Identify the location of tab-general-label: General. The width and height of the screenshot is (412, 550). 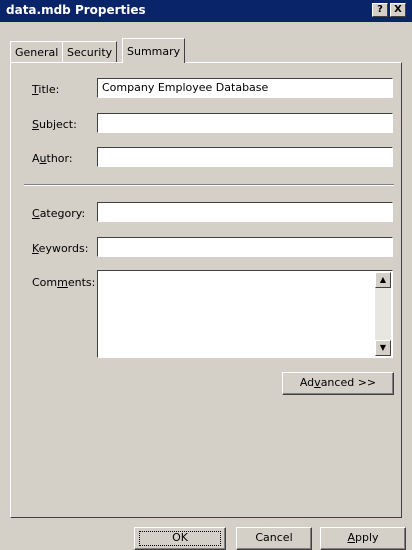
(37, 52).